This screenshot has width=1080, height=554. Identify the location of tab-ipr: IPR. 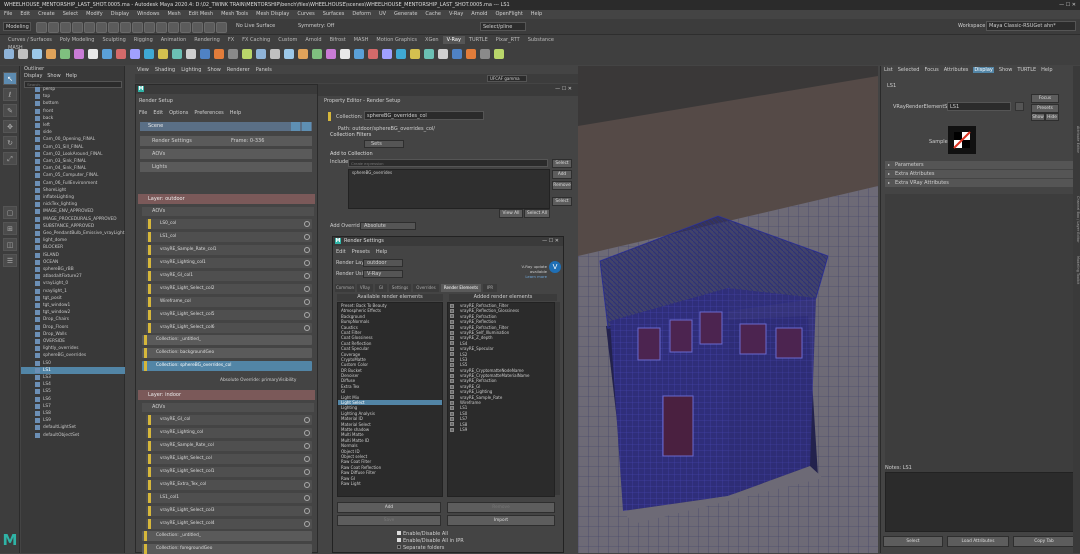
(490, 288).